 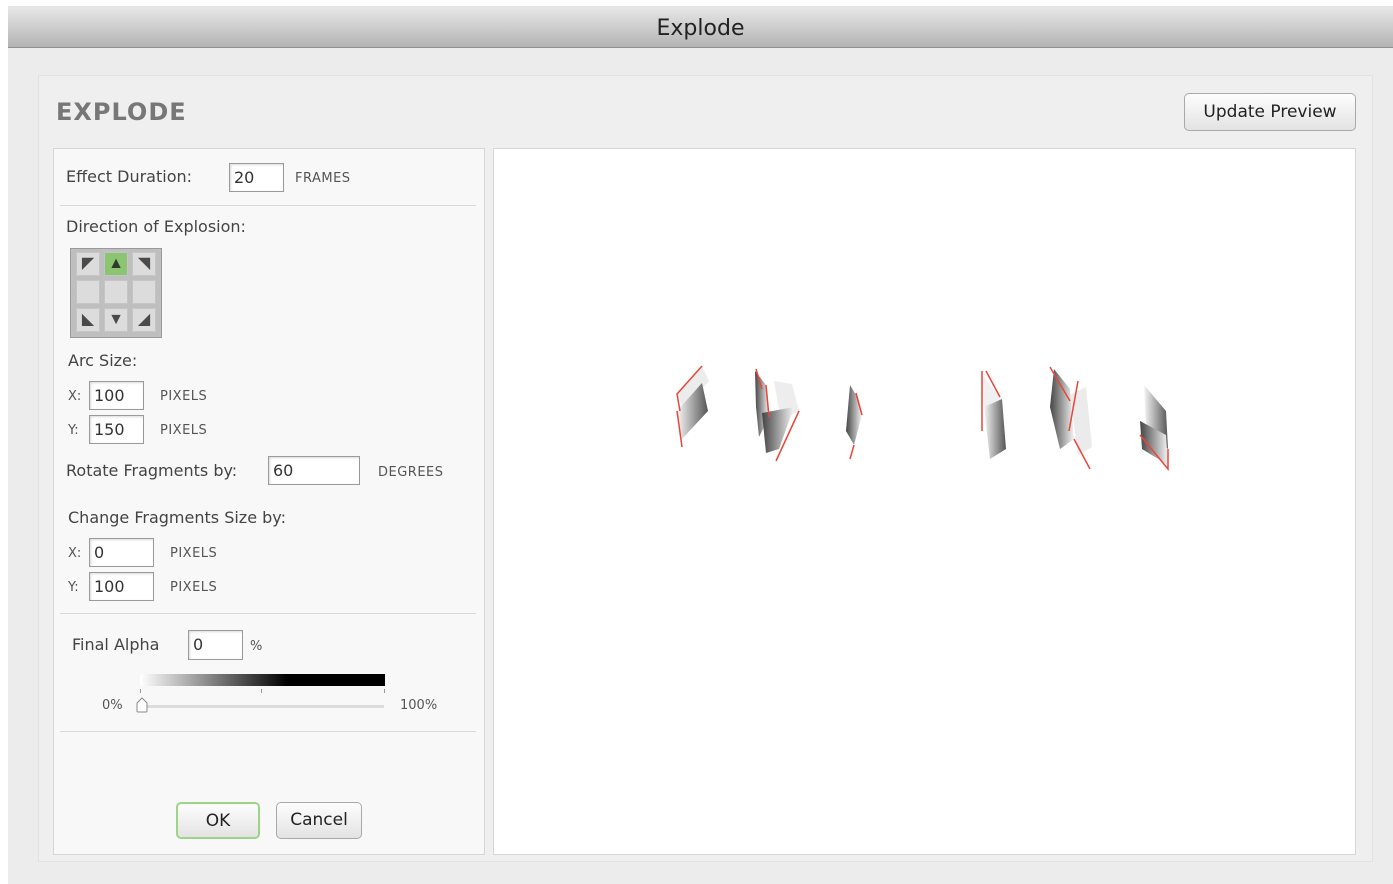 I want to click on alpha-ticks, so click(x=262, y=692).